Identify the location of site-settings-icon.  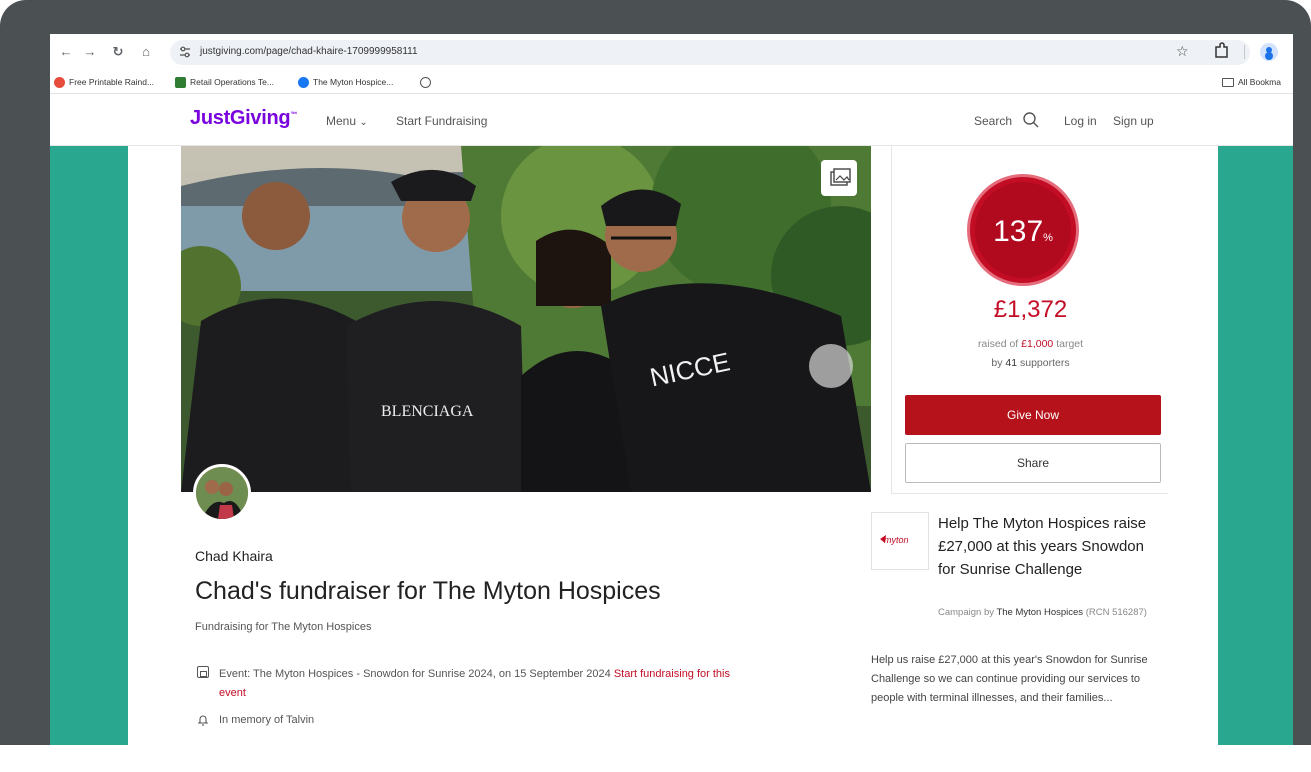
(185, 52).